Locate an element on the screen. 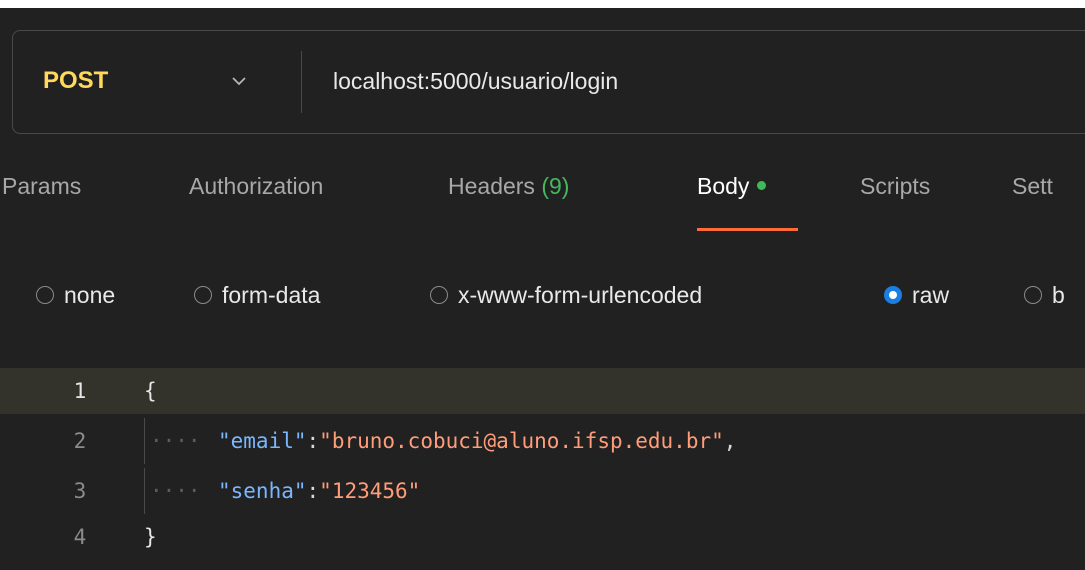 The height and width of the screenshot is (570, 1085). tab-headers: Headers (9) is located at coordinates (508, 186).